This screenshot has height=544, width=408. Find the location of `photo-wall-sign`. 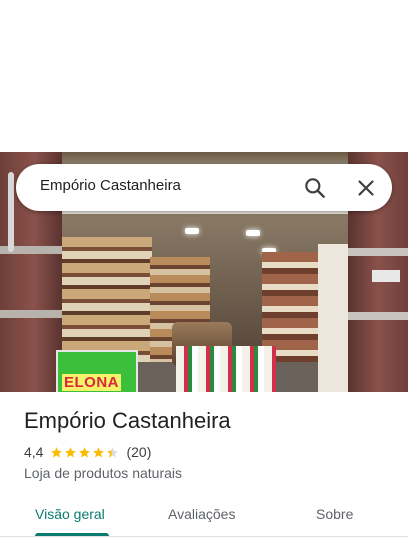

photo-wall-sign is located at coordinates (386, 276).